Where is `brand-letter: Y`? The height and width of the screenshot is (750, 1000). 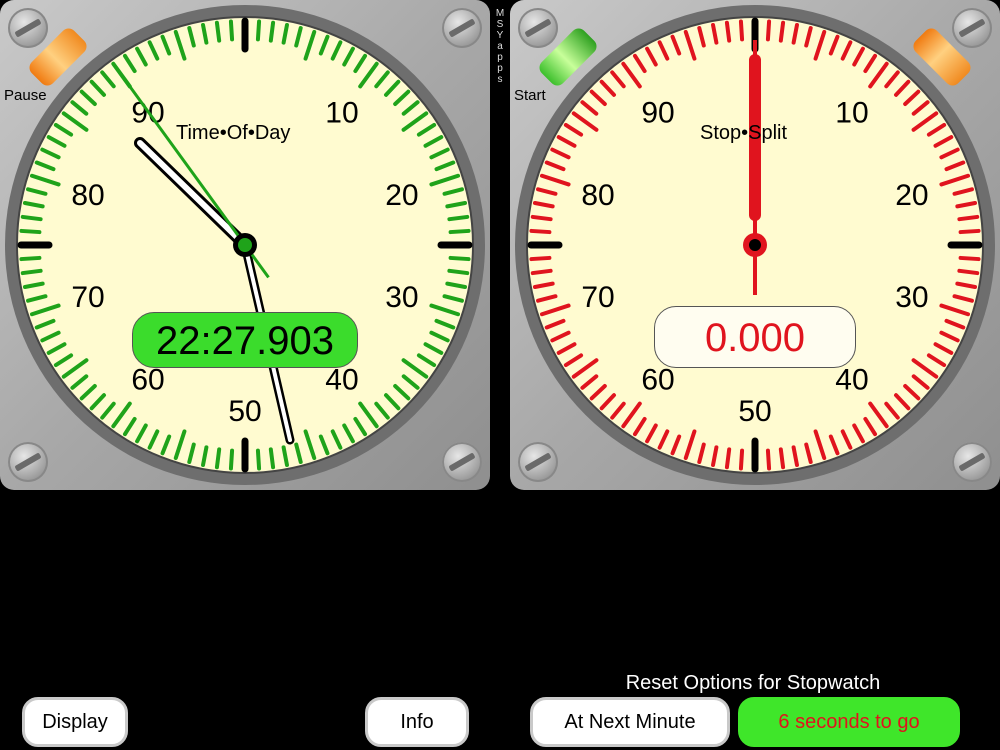 brand-letter: Y is located at coordinates (500, 35).